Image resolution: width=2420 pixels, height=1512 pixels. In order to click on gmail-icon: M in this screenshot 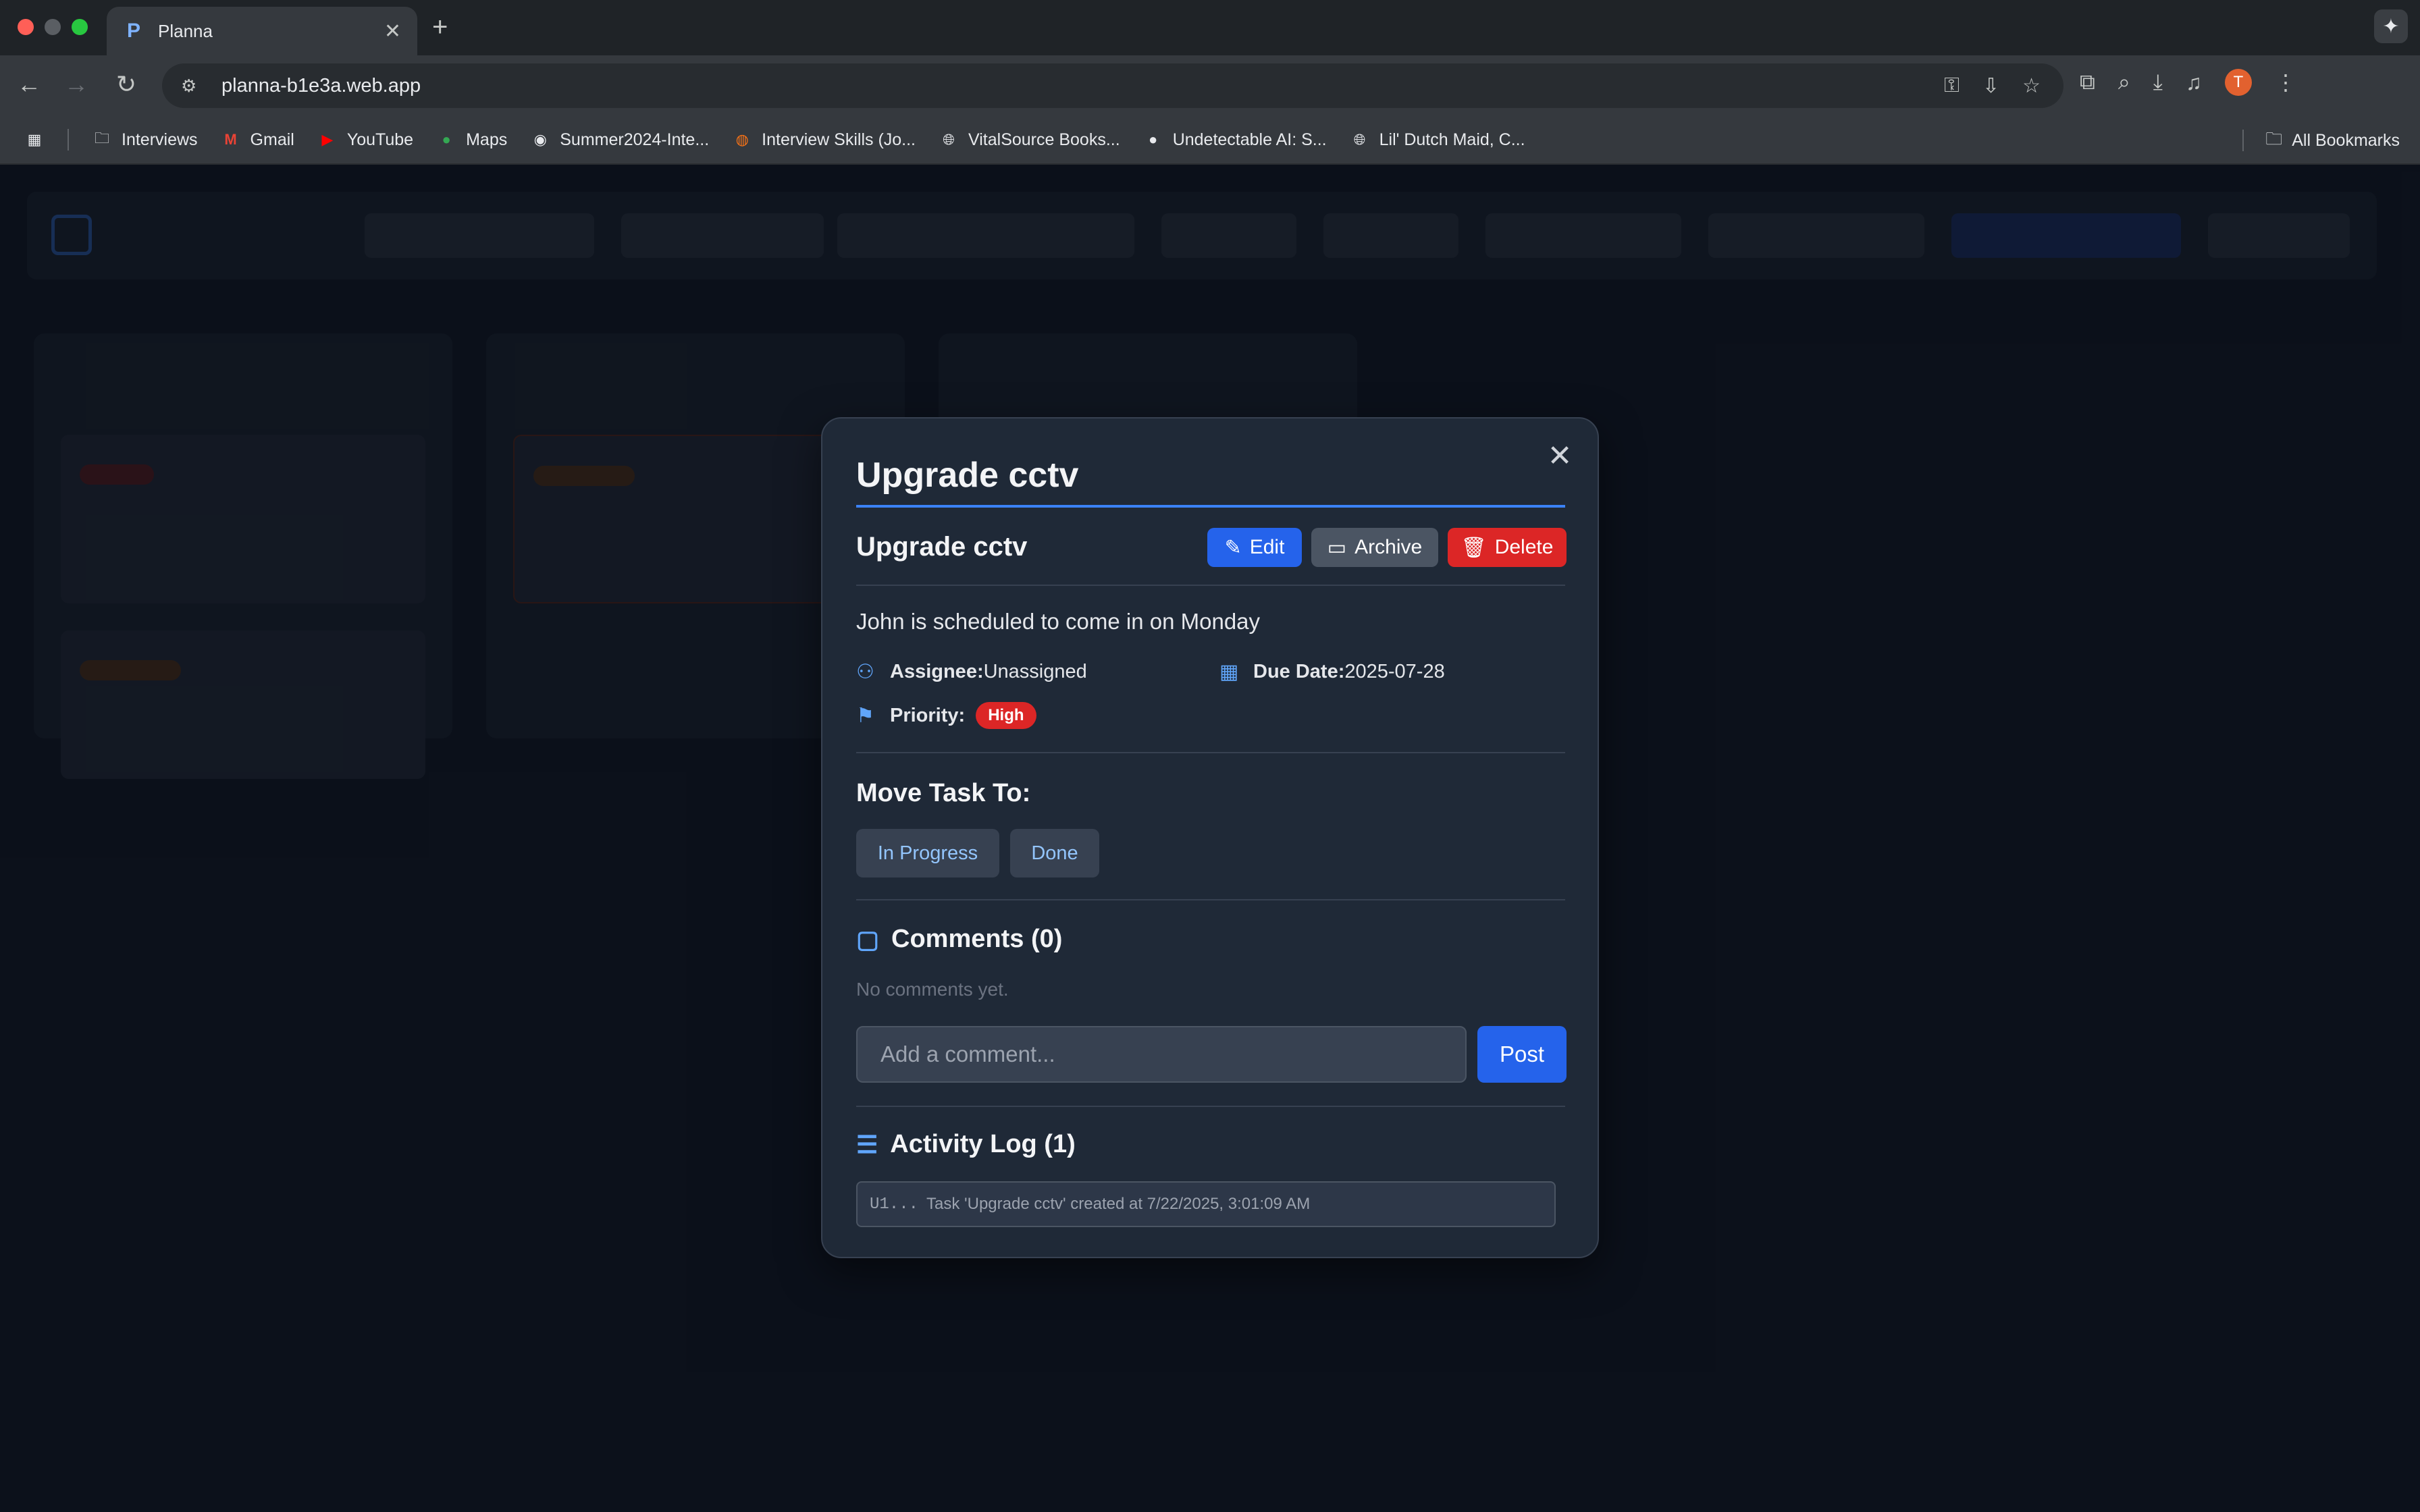, I will do `click(230, 139)`.